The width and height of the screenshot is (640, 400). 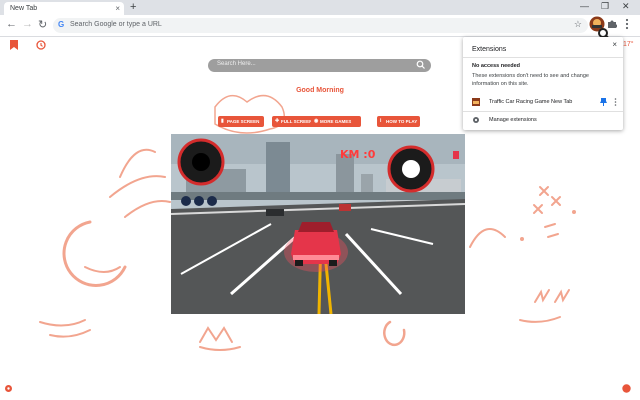 What do you see at coordinates (222, 121) in the screenshot?
I see `page-icon: ▮` at bounding box center [222, 121].